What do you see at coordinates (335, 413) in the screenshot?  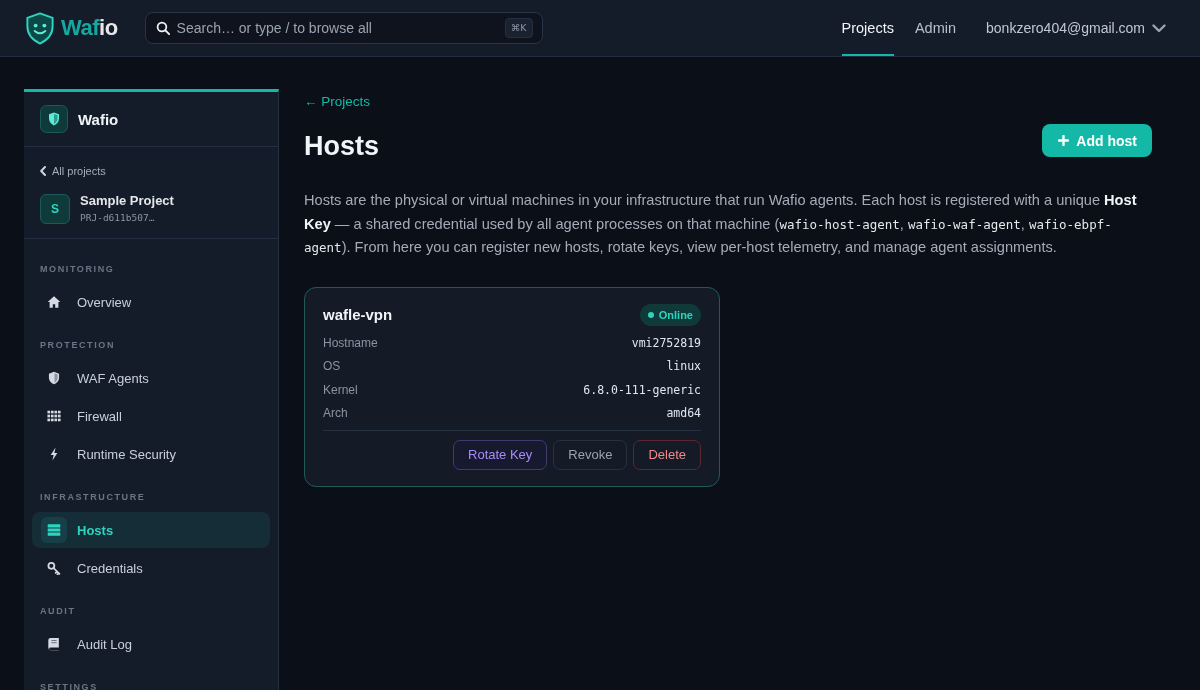 I see `field-label: Arch` at bounding box center [335, 413].